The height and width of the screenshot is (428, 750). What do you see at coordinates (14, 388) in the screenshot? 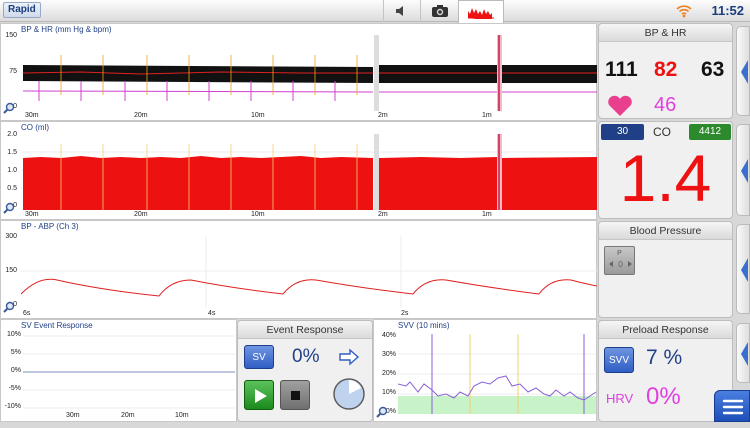
I see `y-tick: -5%` at bounding box center [14, 388].